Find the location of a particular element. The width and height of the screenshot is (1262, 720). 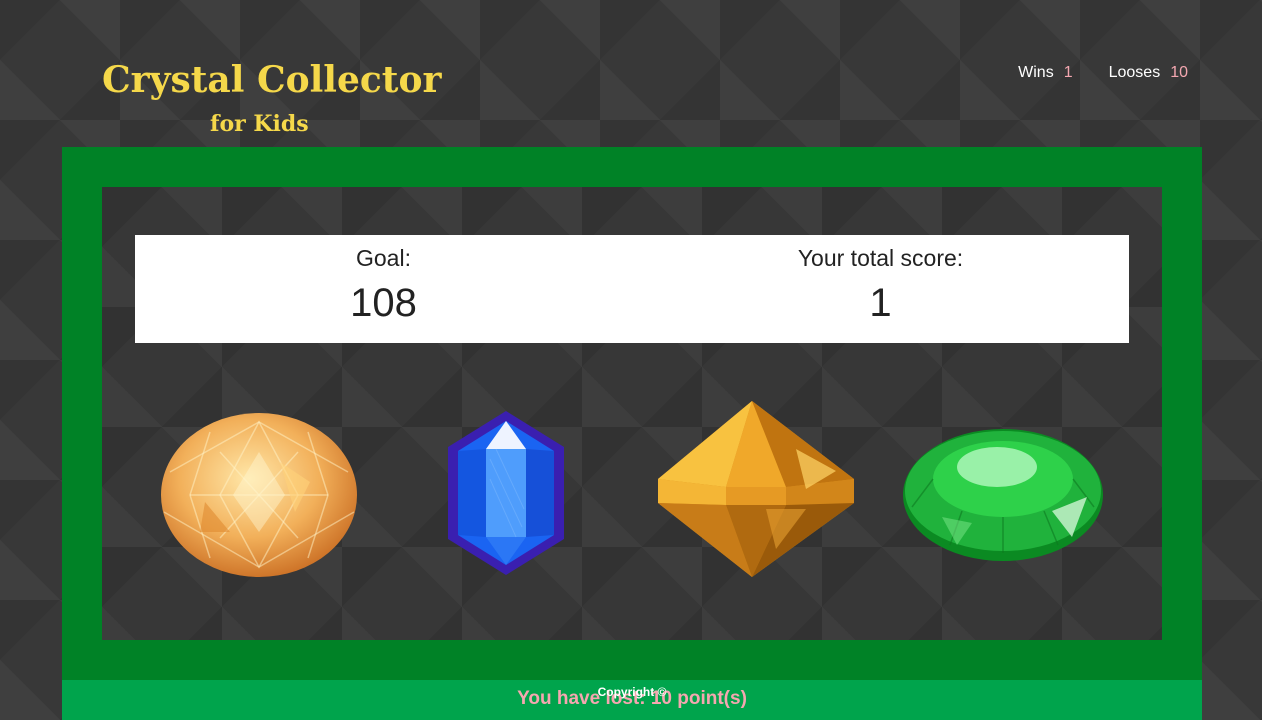

stats-bar: Wins 1 Looses 10 is located at coordinates (1103, 73).